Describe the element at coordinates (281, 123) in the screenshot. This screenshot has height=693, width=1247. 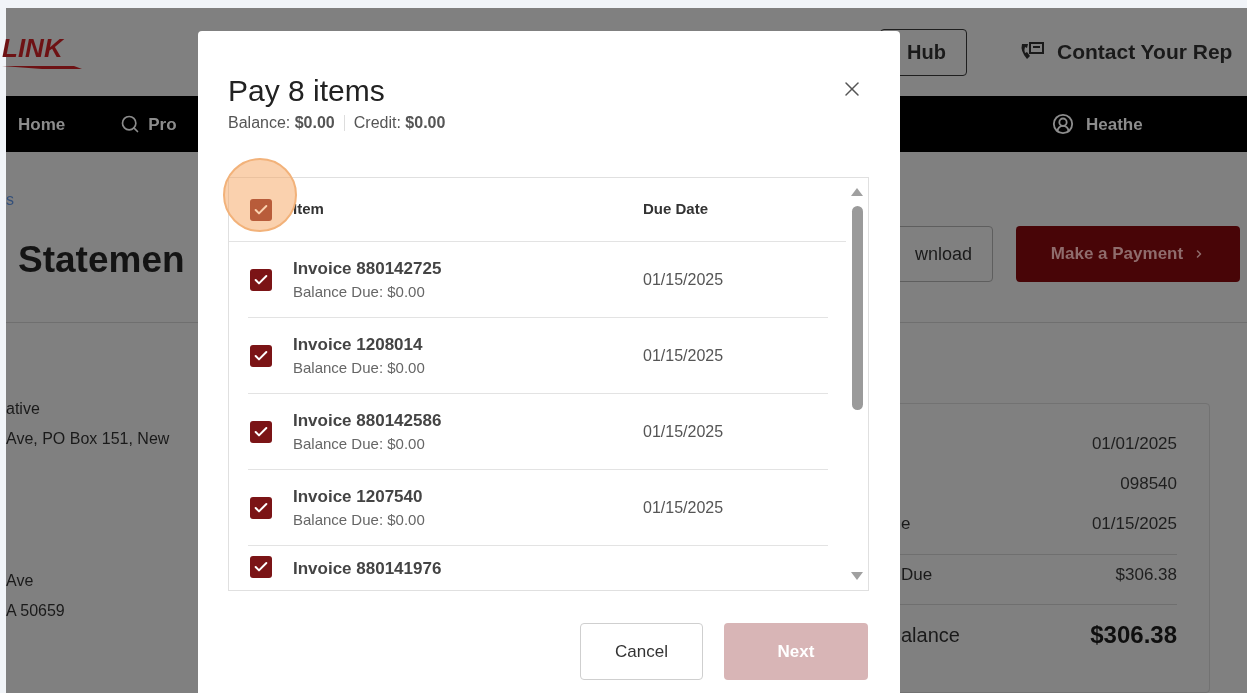
I see `balance-text: Balance: $0.00` at that location.